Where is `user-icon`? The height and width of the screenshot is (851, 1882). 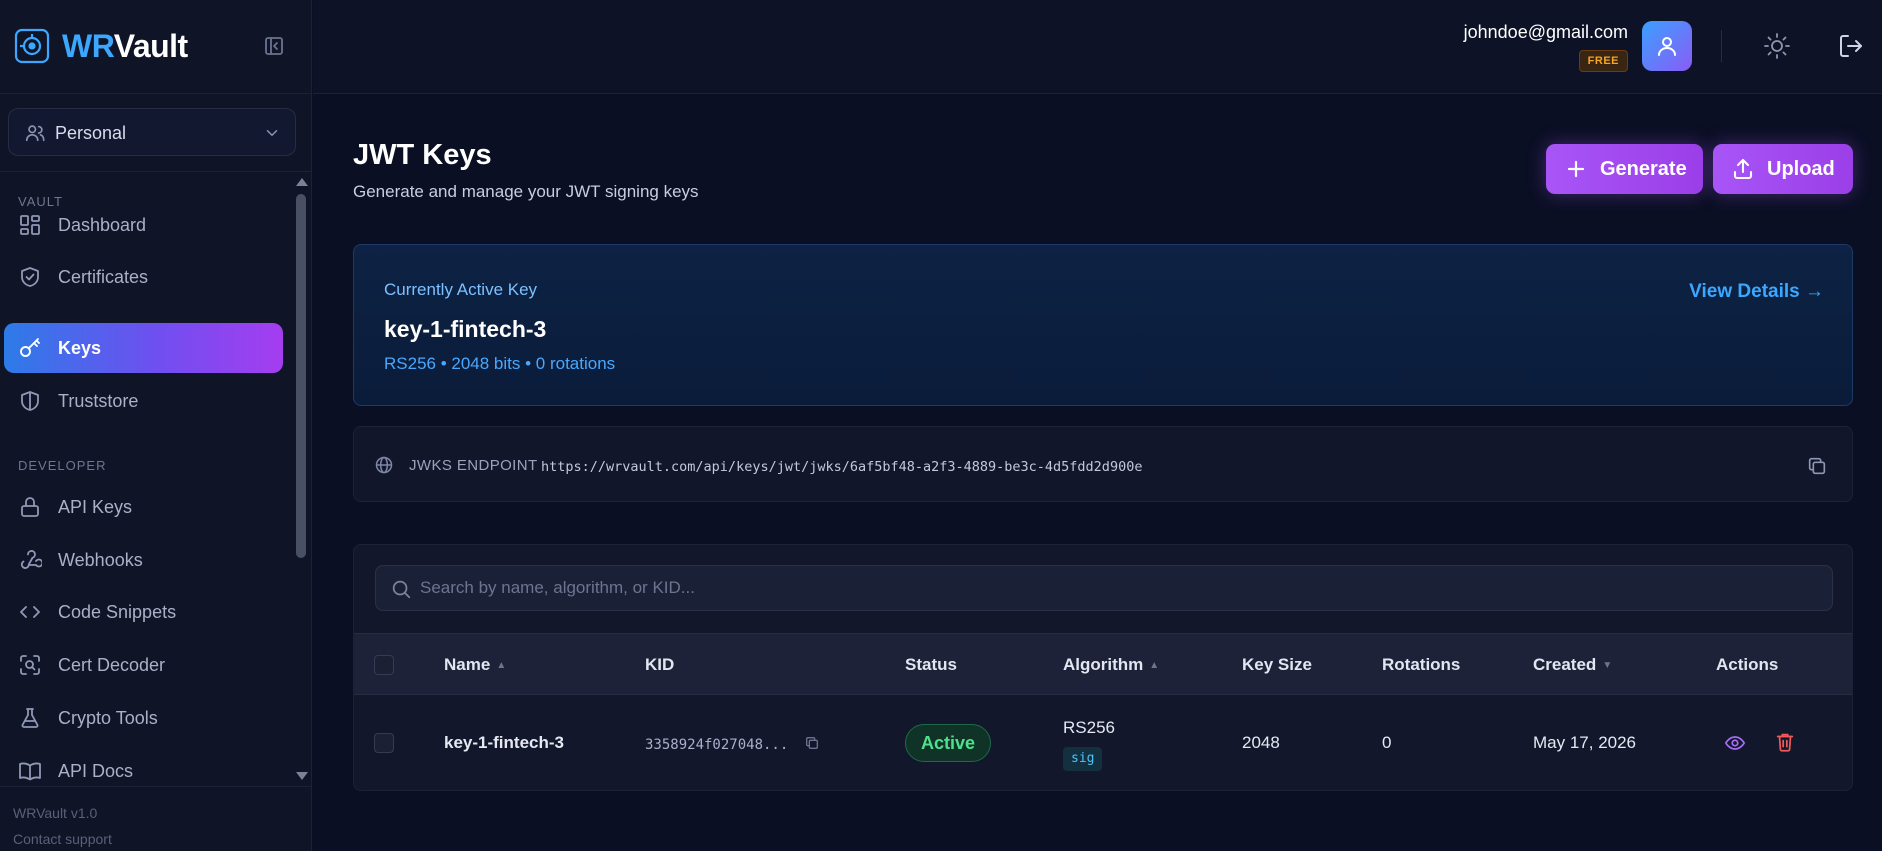
user-icon is located at coordinates (1667, 46).